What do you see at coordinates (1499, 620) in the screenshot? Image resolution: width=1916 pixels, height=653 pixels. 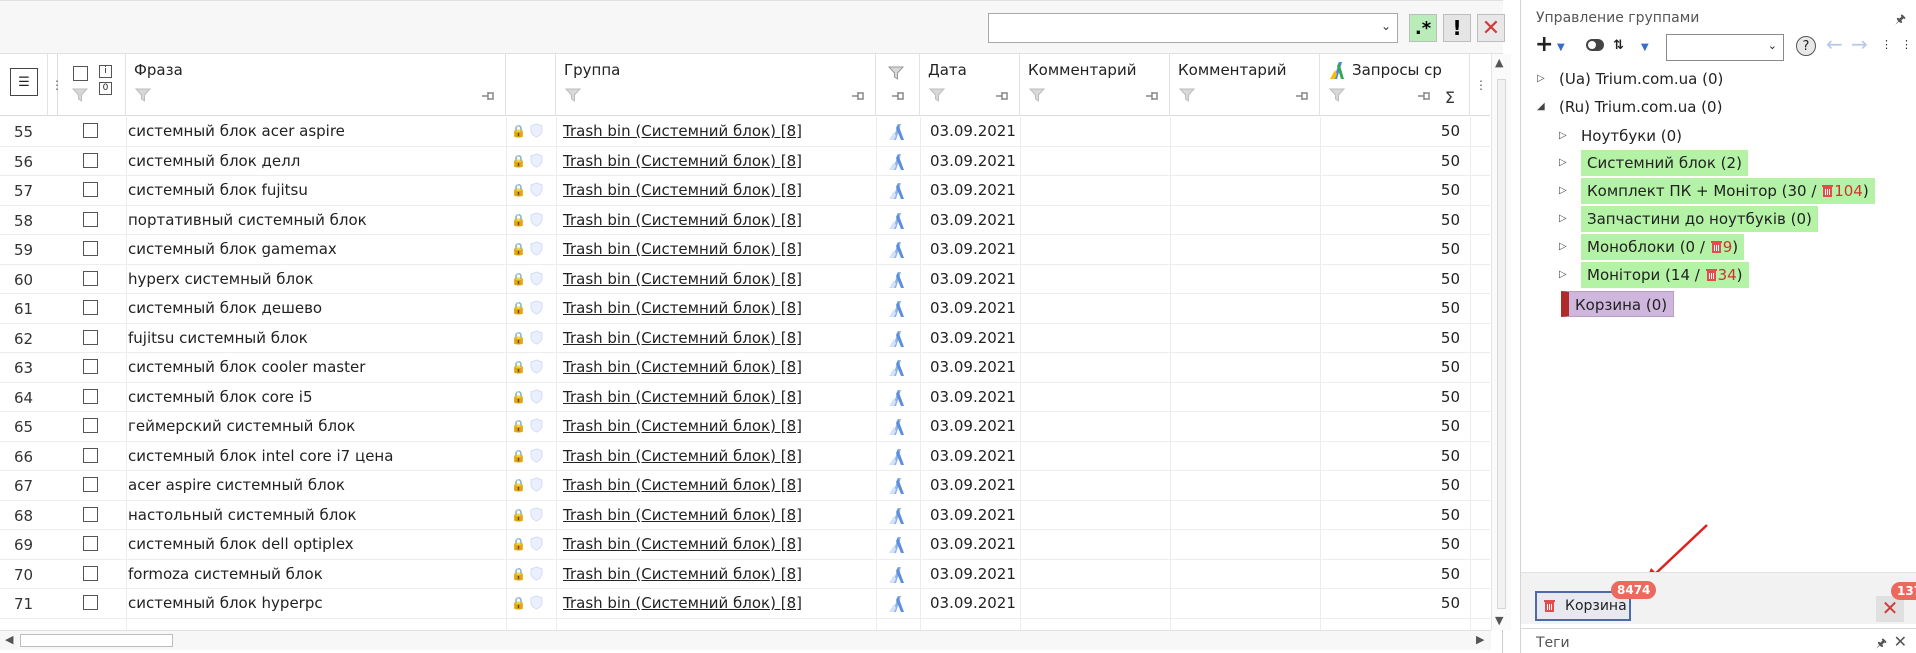 I see `scroll-down-icon: ▼` at bounding box center [1499, 620].